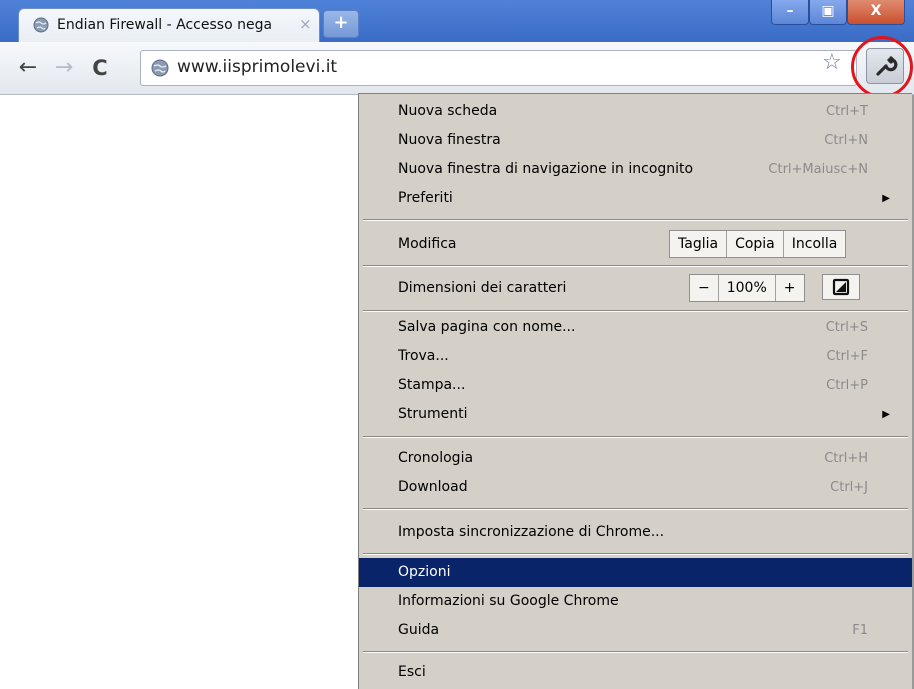 The width and height of the screenshot is (914, 689). I want to click on fullscreen-button, so click(841, 287).